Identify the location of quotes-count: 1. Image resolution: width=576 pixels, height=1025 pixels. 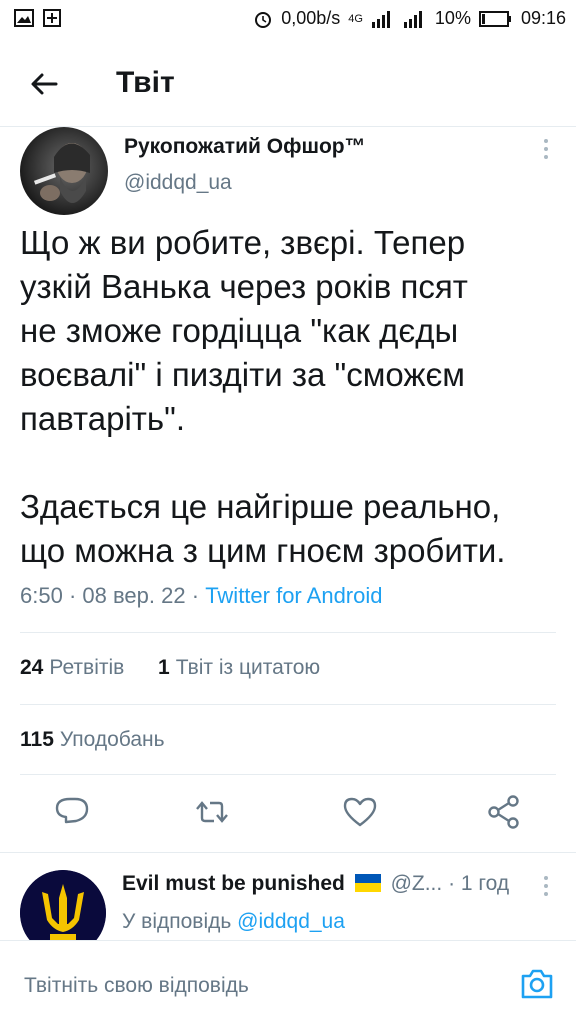
(164, 667).